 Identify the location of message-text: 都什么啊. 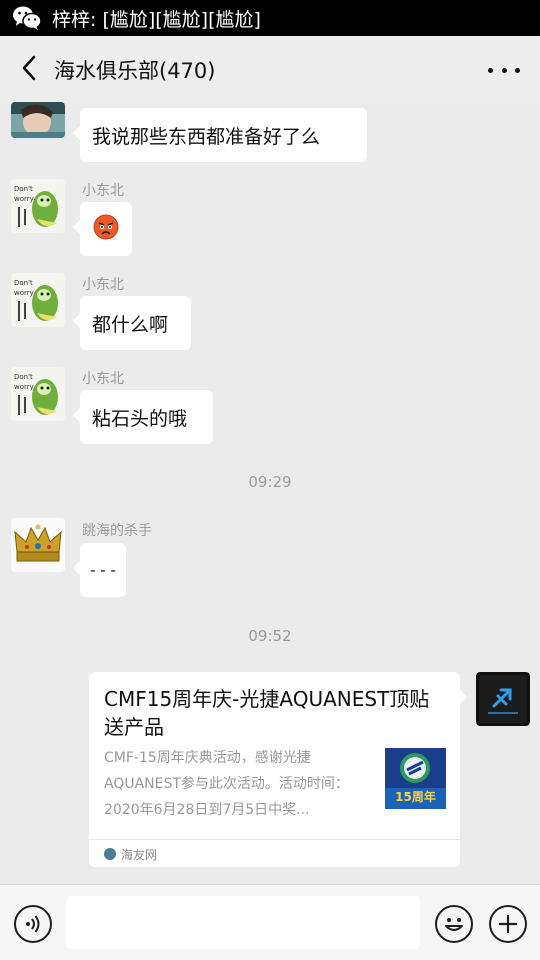
(130, 324).